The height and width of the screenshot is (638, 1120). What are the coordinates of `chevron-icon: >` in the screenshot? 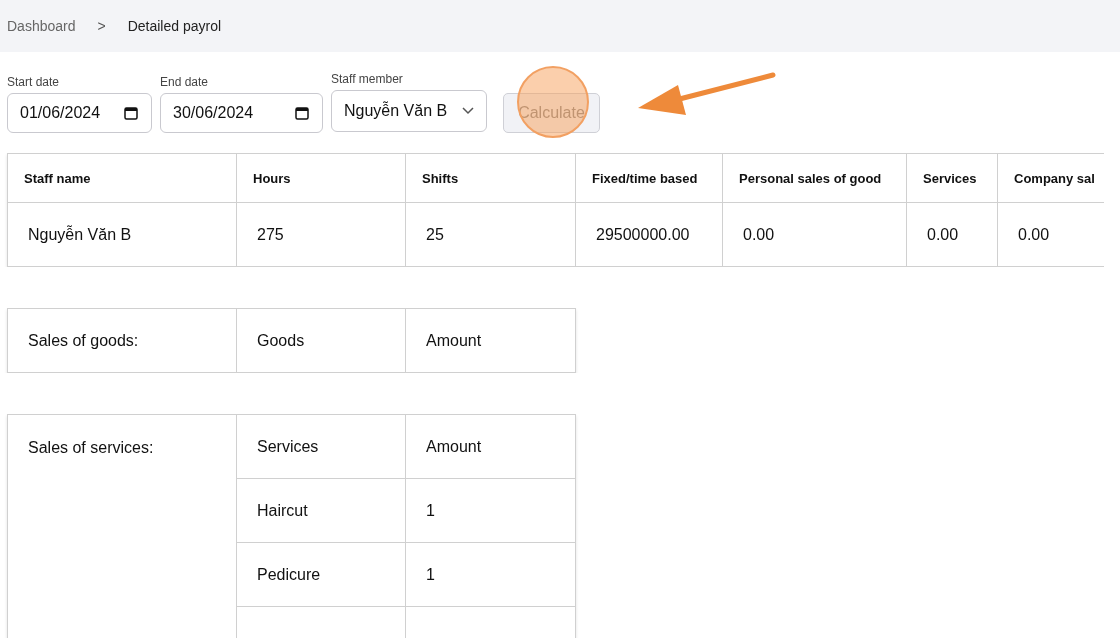 It's located at (101, 26).